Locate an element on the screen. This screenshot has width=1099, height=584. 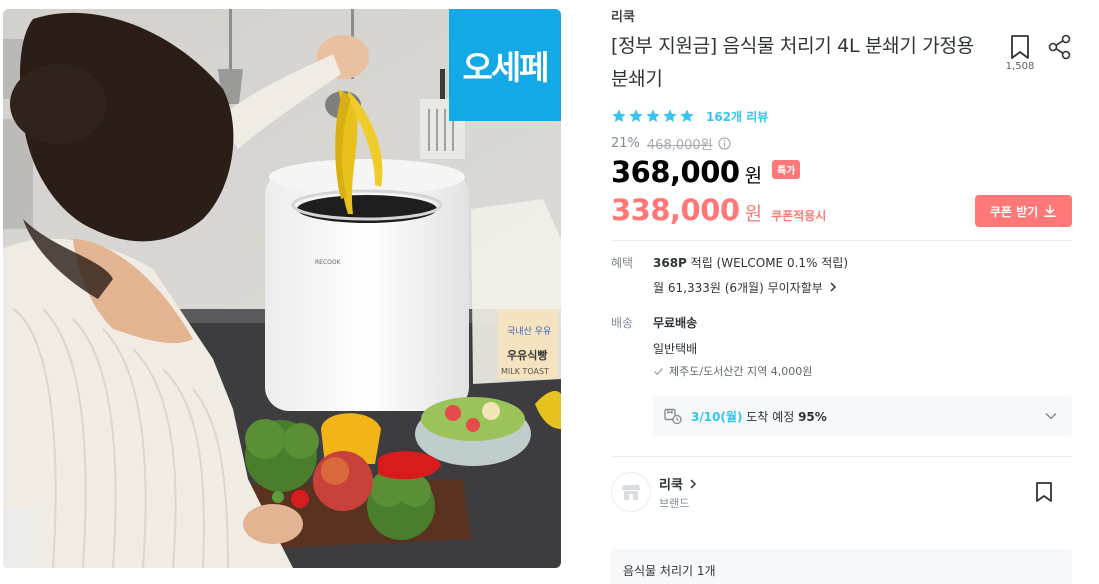
shipping-label: 배송 is located at coordinates (622, 323).